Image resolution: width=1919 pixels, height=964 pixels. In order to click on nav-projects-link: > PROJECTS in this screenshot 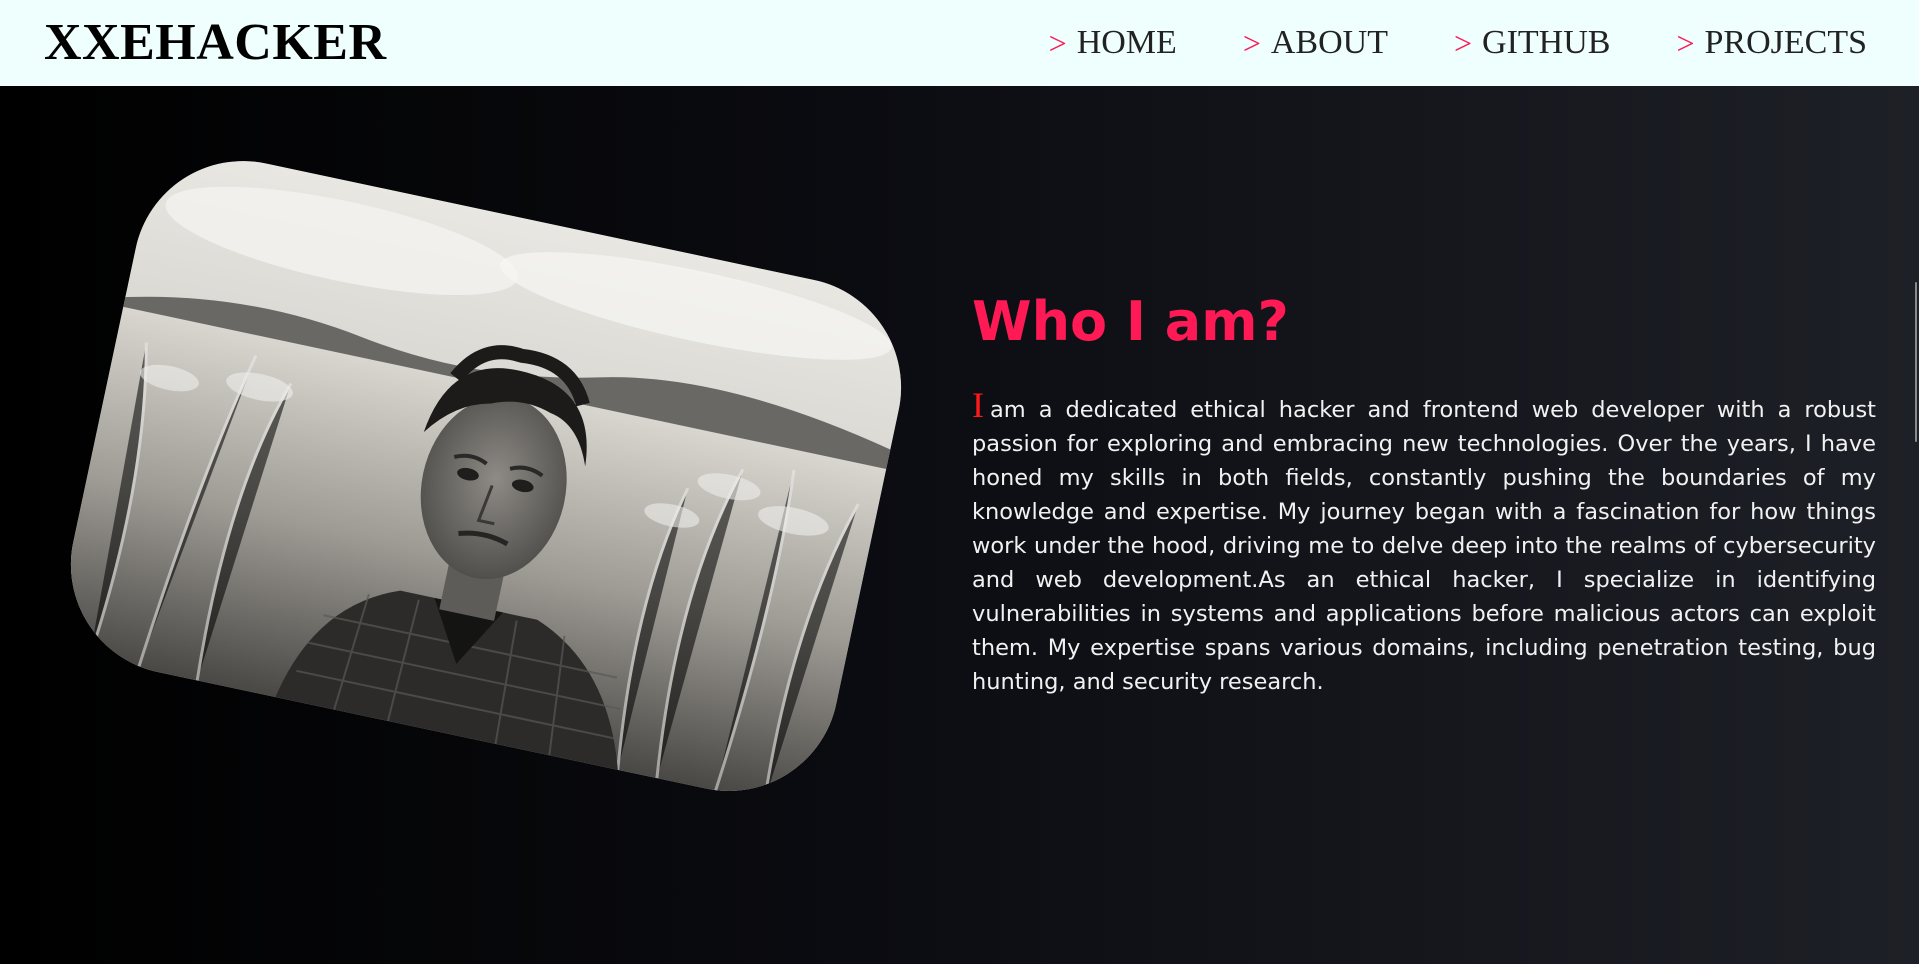, I will do `click(1771, 43)`.